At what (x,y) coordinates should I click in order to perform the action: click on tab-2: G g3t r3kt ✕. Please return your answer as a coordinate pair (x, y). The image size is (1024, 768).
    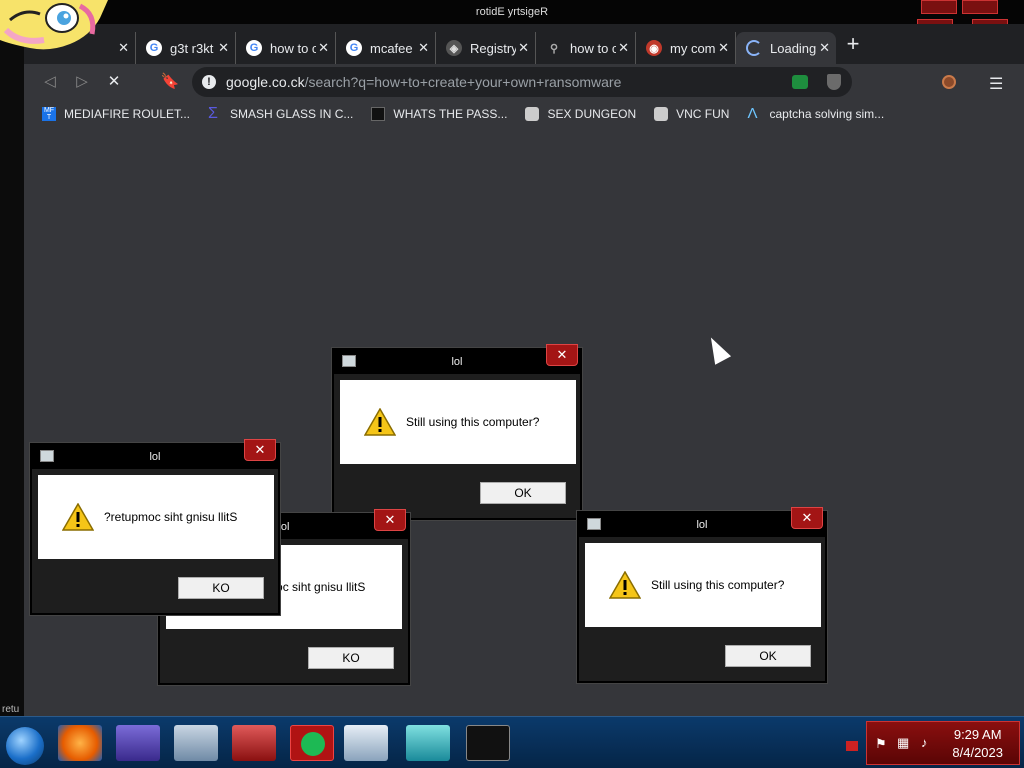
    Looking at the image, I should click on (186, 48).